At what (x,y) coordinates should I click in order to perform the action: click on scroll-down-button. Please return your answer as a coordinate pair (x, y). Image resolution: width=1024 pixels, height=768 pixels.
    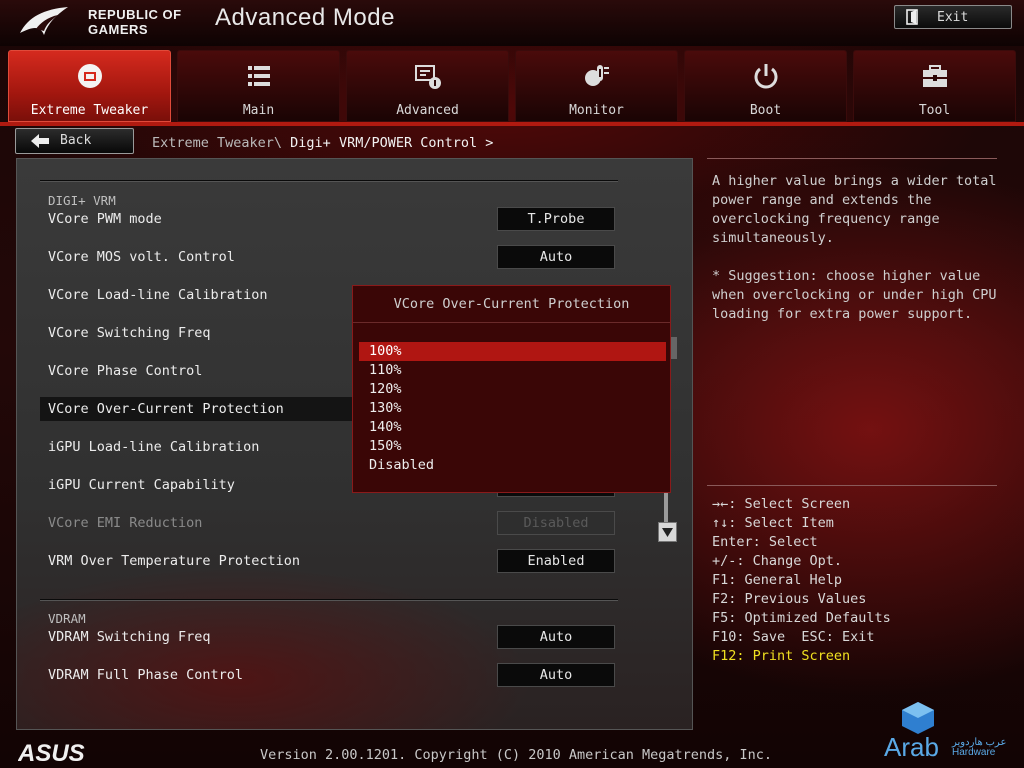
    Looking at the image, I should click on (667, 532).